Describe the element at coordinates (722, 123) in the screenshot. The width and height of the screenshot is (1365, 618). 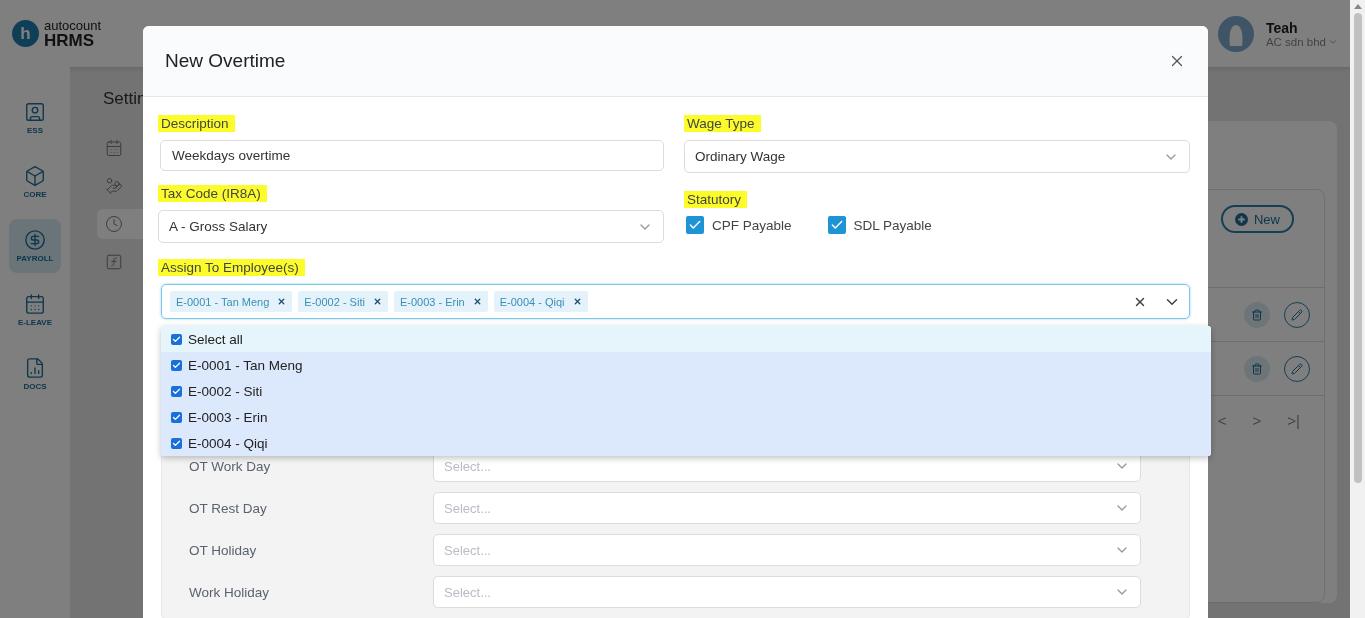
I see `field-label: Wage Type` at that location.